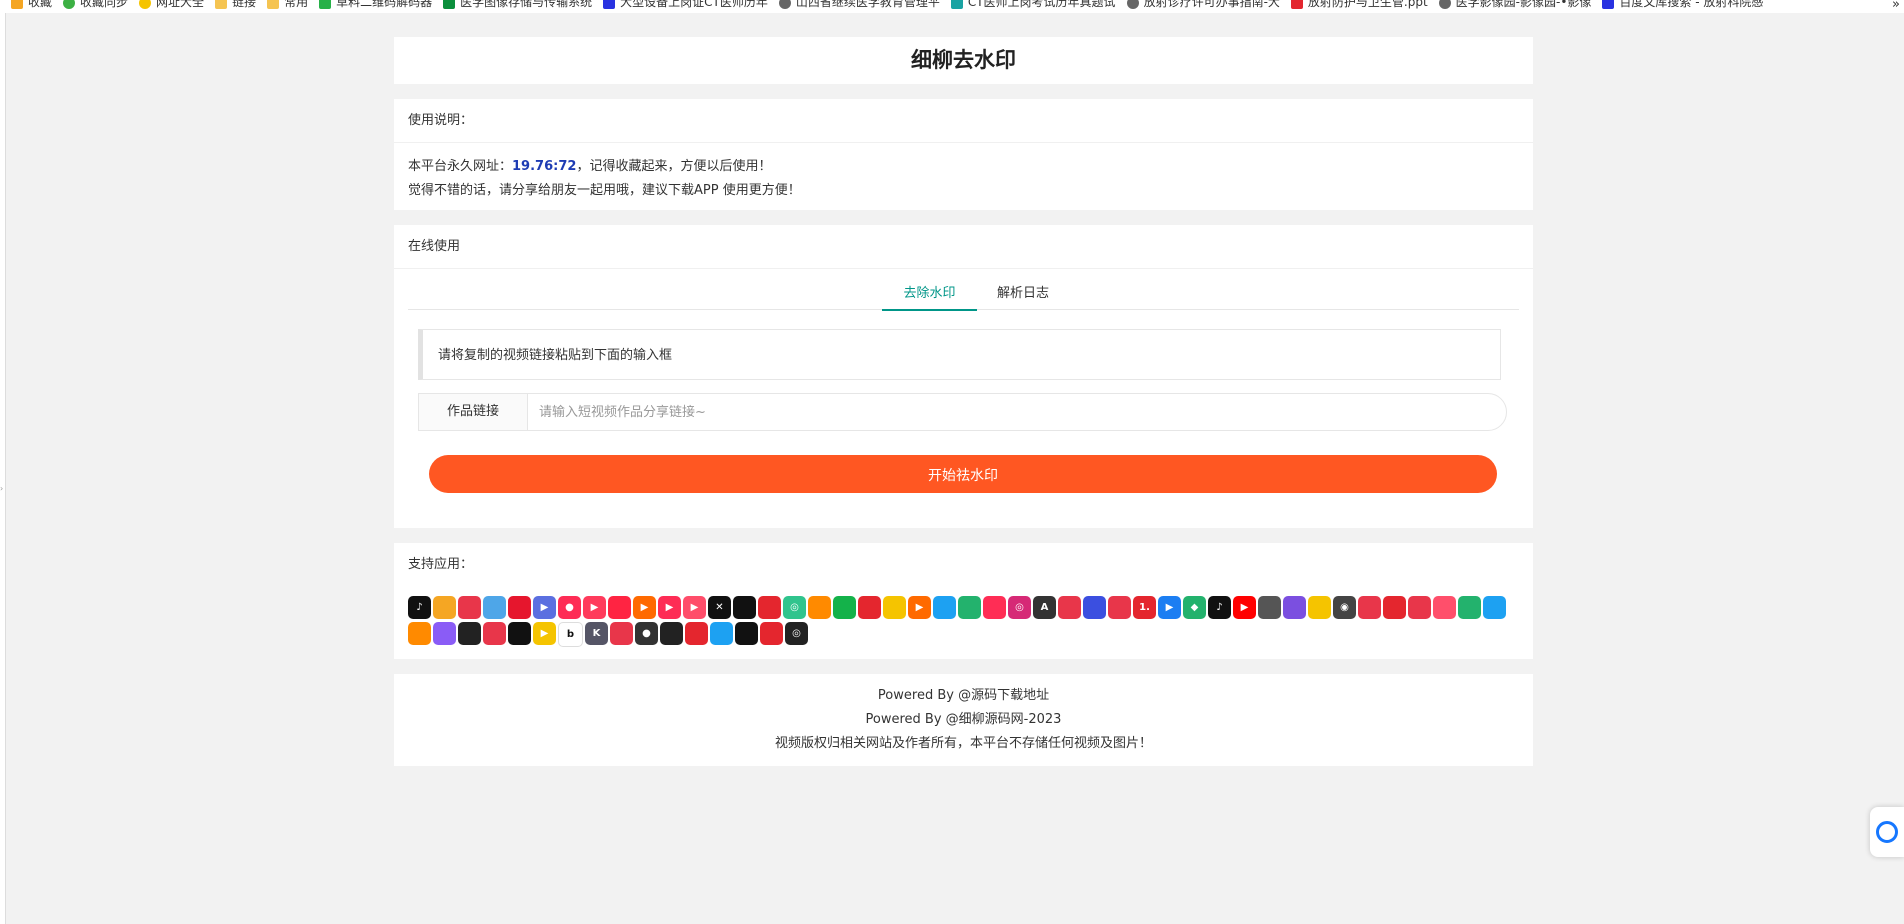 The image size is (1904, 924). I want to click on toutiao-icon, so click(769, 607).